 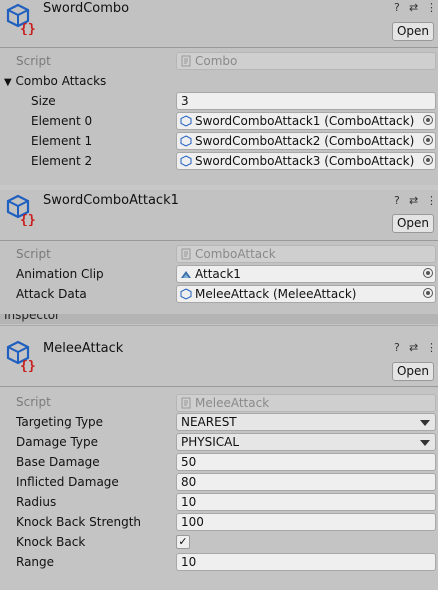 What do you see at coordinates (35, 562) in the screenshot?
I see `range-label: Range` at bounding box center [35, 562].